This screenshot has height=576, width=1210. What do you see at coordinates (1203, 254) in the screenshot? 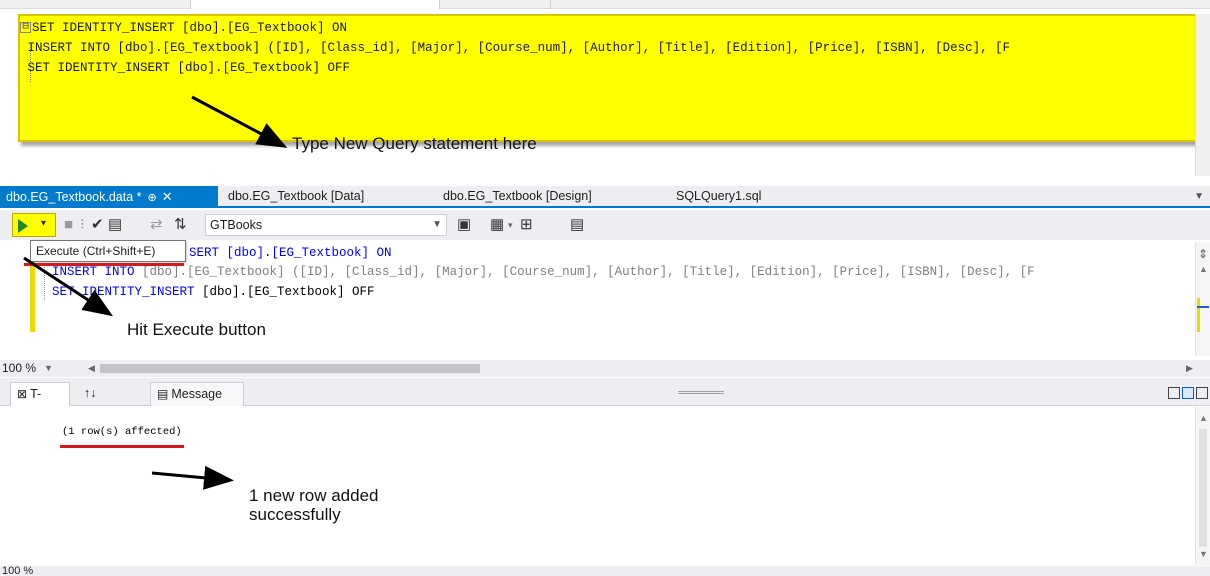
I see `split-icon: ⇕` at bounding box center [1203, 254].